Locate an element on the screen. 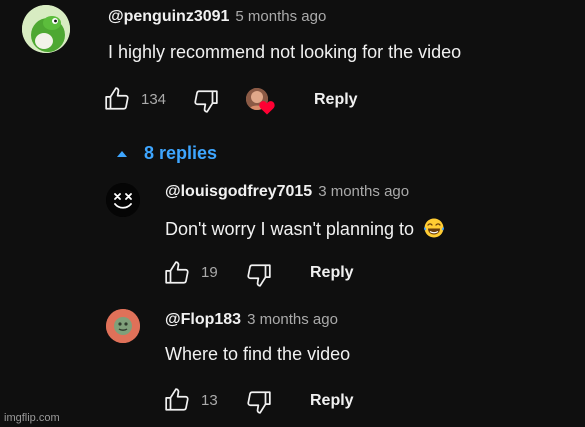 This screenshot has height=427, width=585. comment-header: @penguinz3091 5 months ago is located at coordinates (217, 17).